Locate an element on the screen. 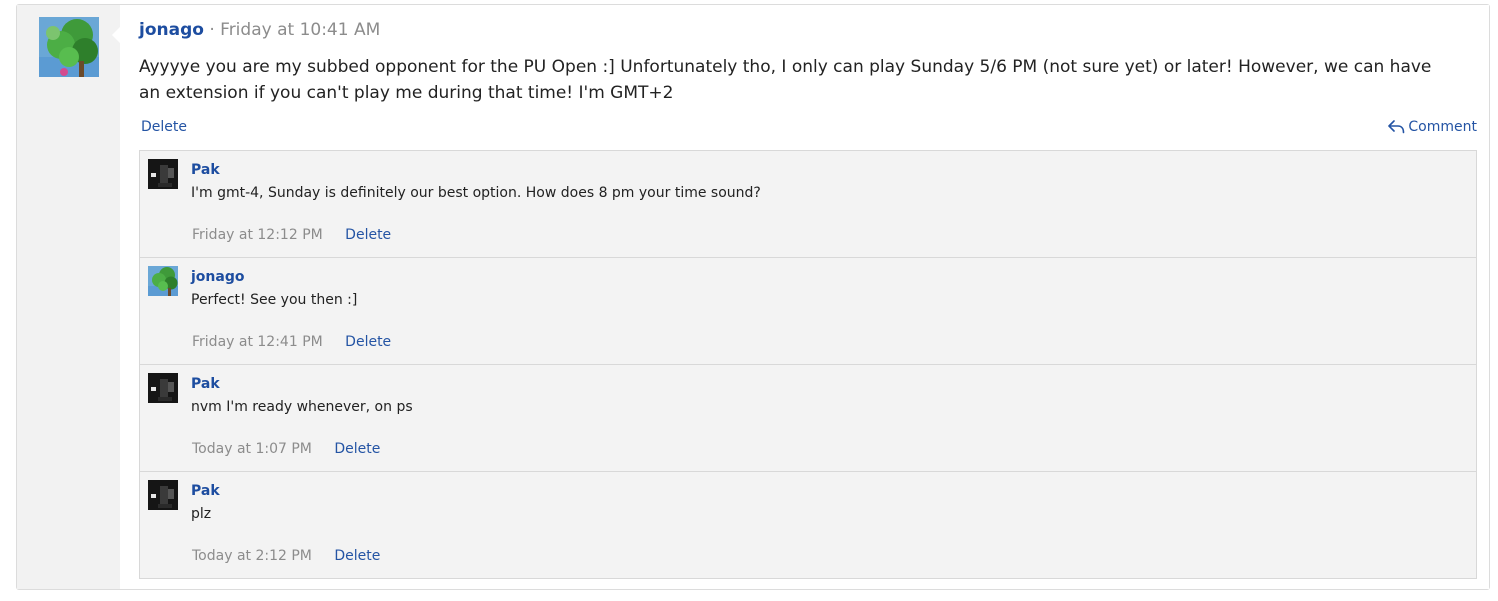 The width and height of the screenshot is (1498, 601). post-header: jonago · Friday at 10:41 AM is located at coordinates (259, 30).